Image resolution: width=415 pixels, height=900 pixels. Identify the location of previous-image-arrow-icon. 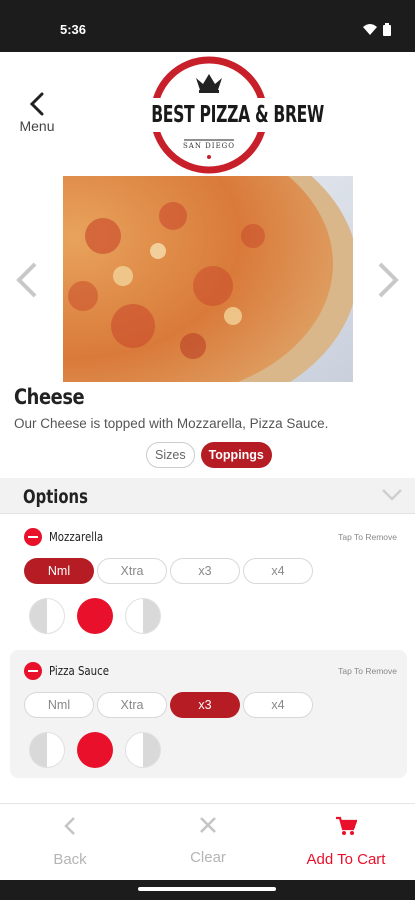
(27, 280).